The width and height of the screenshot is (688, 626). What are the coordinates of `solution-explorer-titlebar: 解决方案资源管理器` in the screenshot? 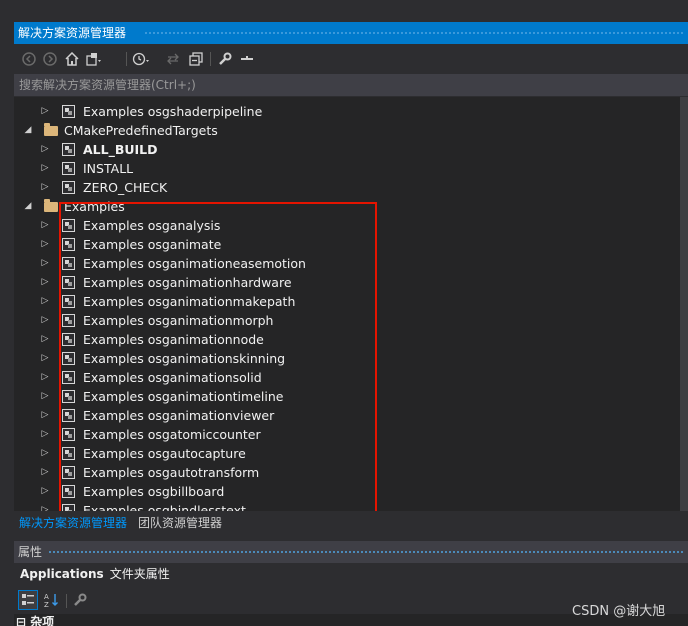 It's located at (351, 33).